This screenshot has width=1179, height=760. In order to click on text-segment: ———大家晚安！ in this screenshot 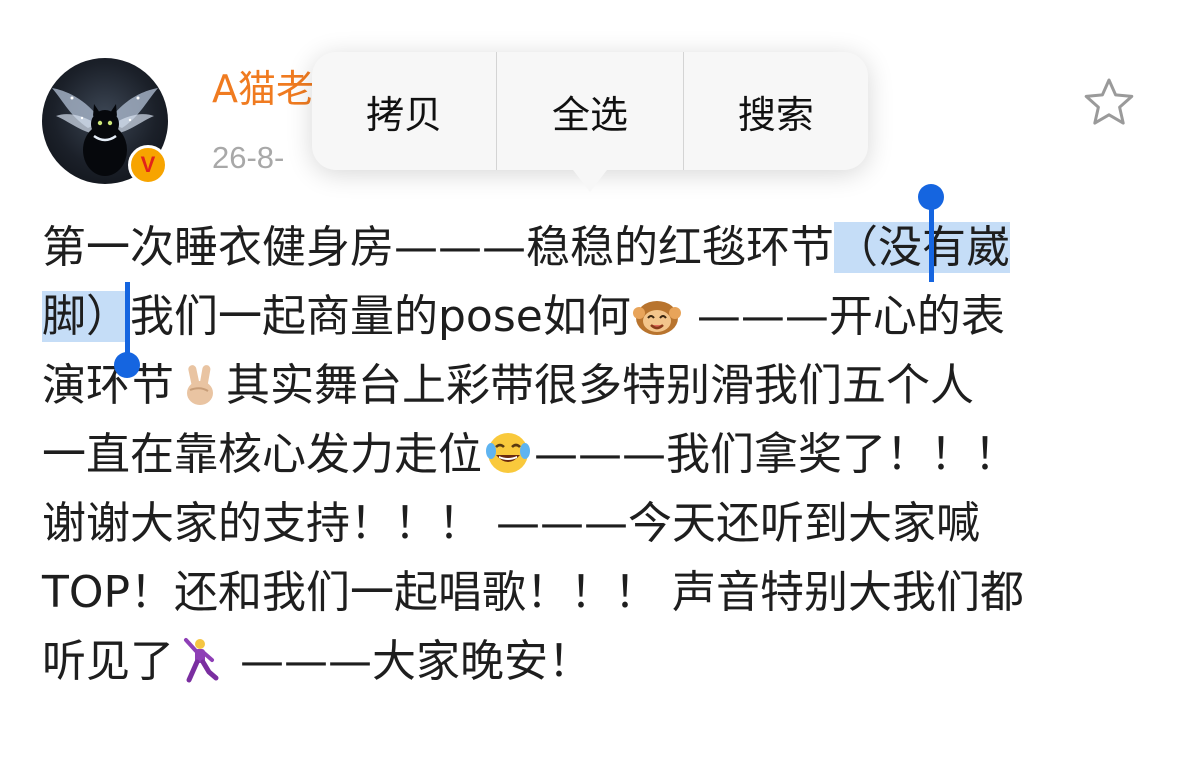, I will do `click(409, 661)`.